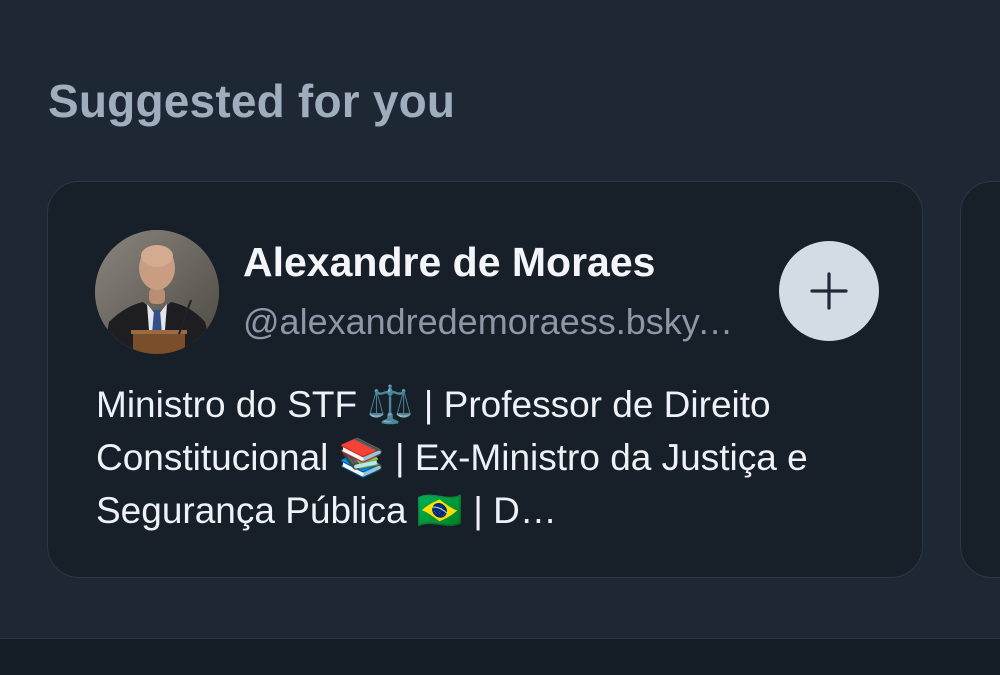 This screenshot has height=675, width=1000. Describe the element at coordinates (500, 656) in the screenshot. I see `bottom-bar` at that location.